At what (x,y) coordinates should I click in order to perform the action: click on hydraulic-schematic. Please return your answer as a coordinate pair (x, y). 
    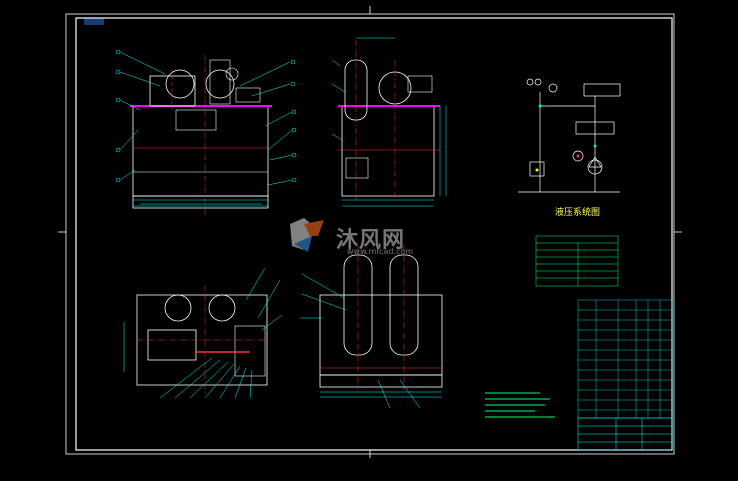
    Looking at the image, I should click on (569, 135).